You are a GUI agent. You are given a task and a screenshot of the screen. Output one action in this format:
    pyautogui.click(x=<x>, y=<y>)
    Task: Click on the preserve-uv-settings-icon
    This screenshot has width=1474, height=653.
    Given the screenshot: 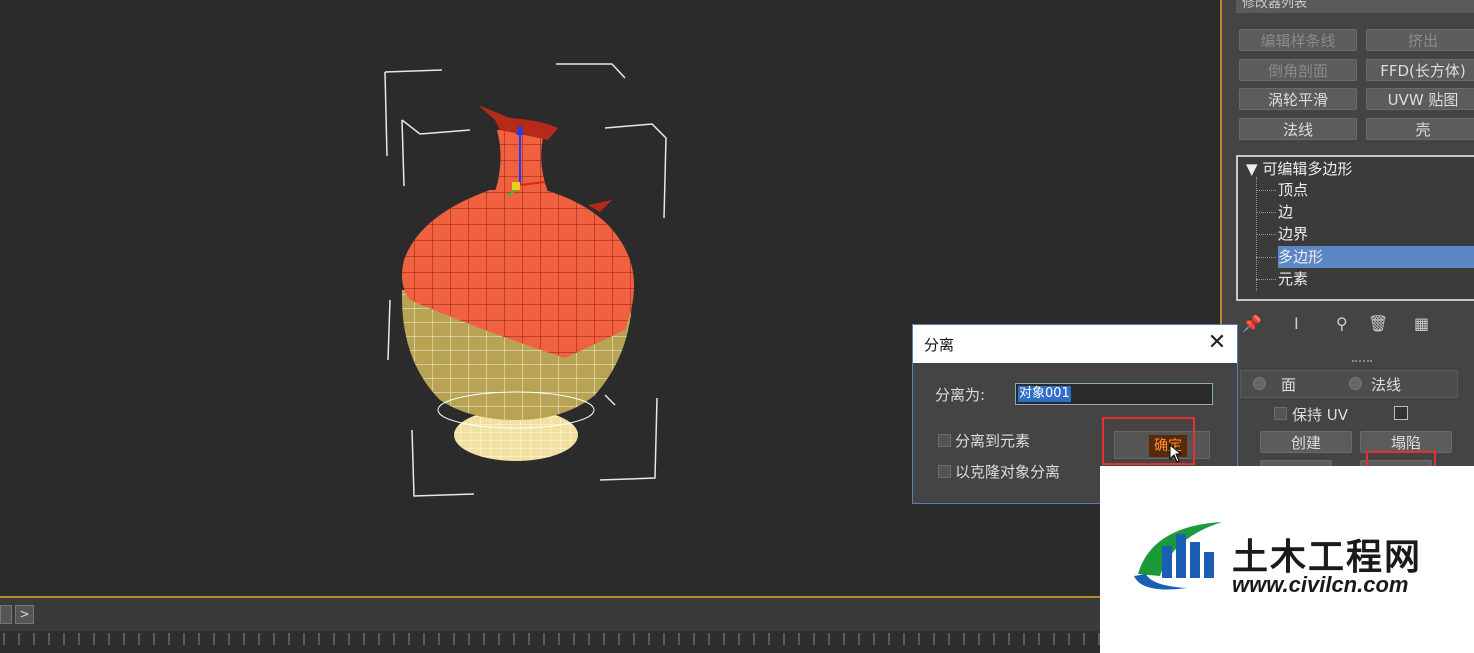 What is the action you would take?
    pyautogui.click(x=1401, y=413)
    